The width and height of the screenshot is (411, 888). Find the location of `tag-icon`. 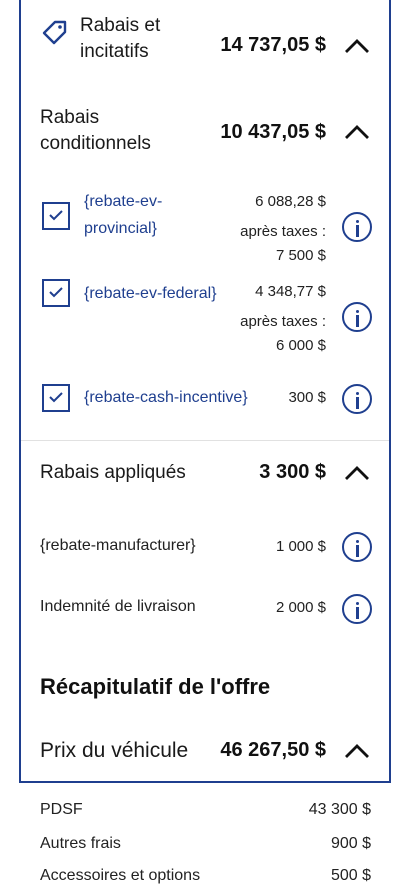

tag-icon is located at coordinates (55, 33).